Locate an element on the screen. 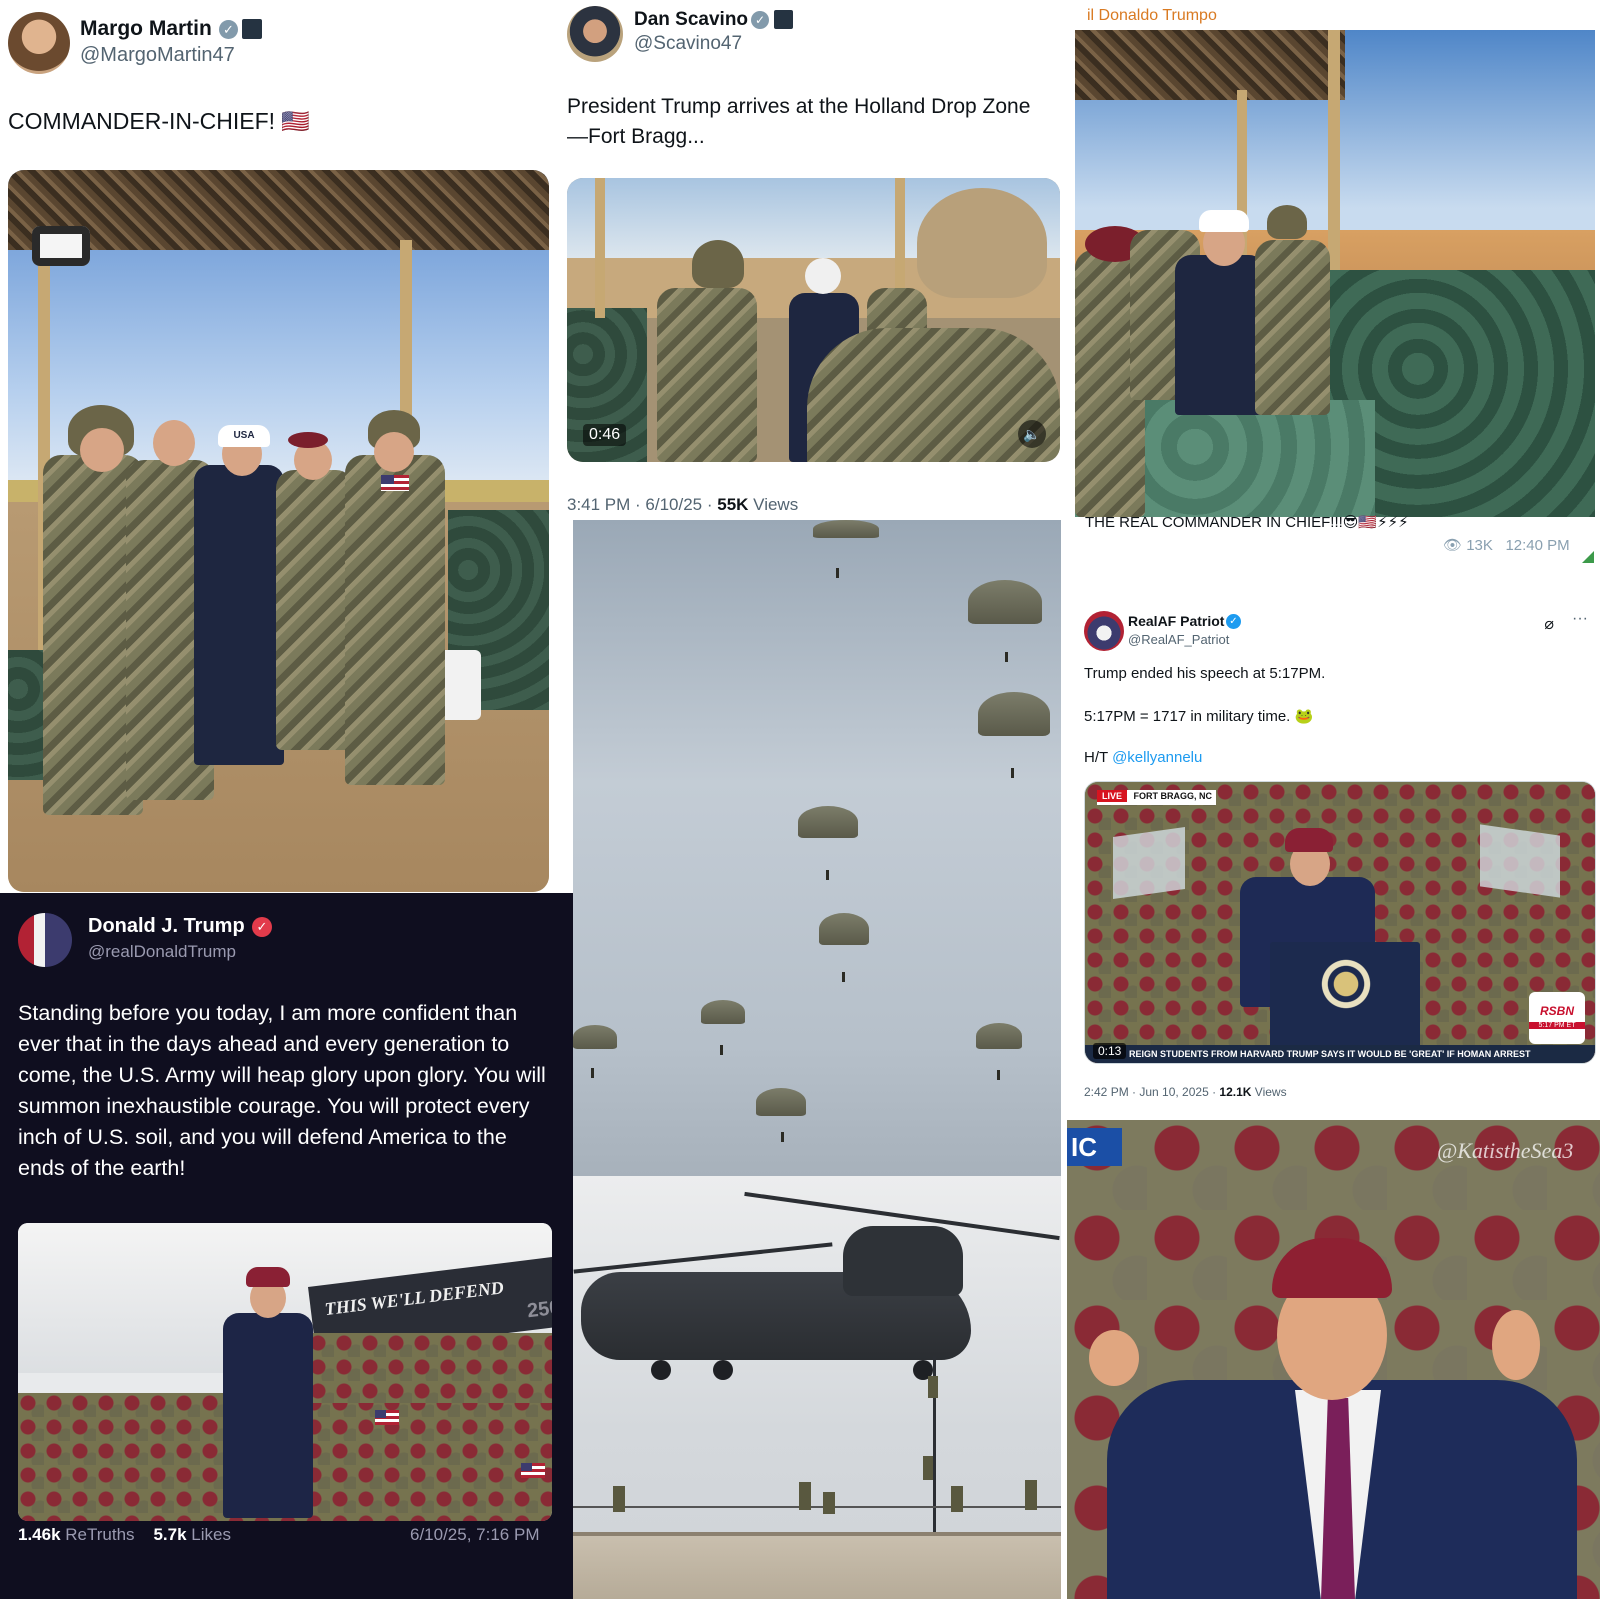  post-text: COMMANDER-IN-CHIEF! 🇺🇸 is located at coordinates (159, 121).